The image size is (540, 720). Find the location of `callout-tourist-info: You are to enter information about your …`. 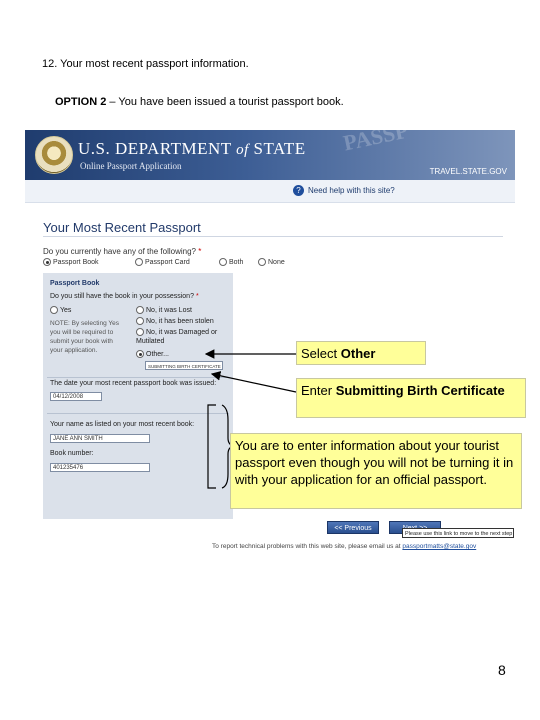

callout-tourist-info: You are to enter information about your … is located at coordinates (376, 471).